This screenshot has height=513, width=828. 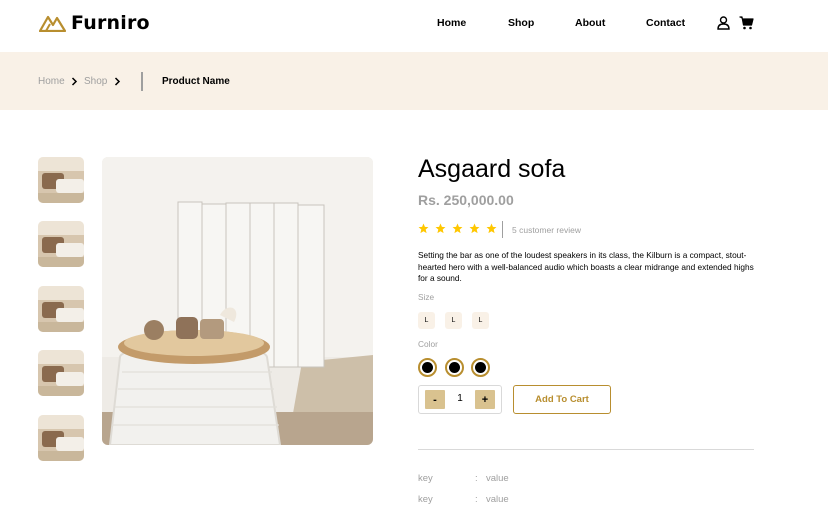 I want to click on quantity-decrease-button: -, so click(x=435, y=399).